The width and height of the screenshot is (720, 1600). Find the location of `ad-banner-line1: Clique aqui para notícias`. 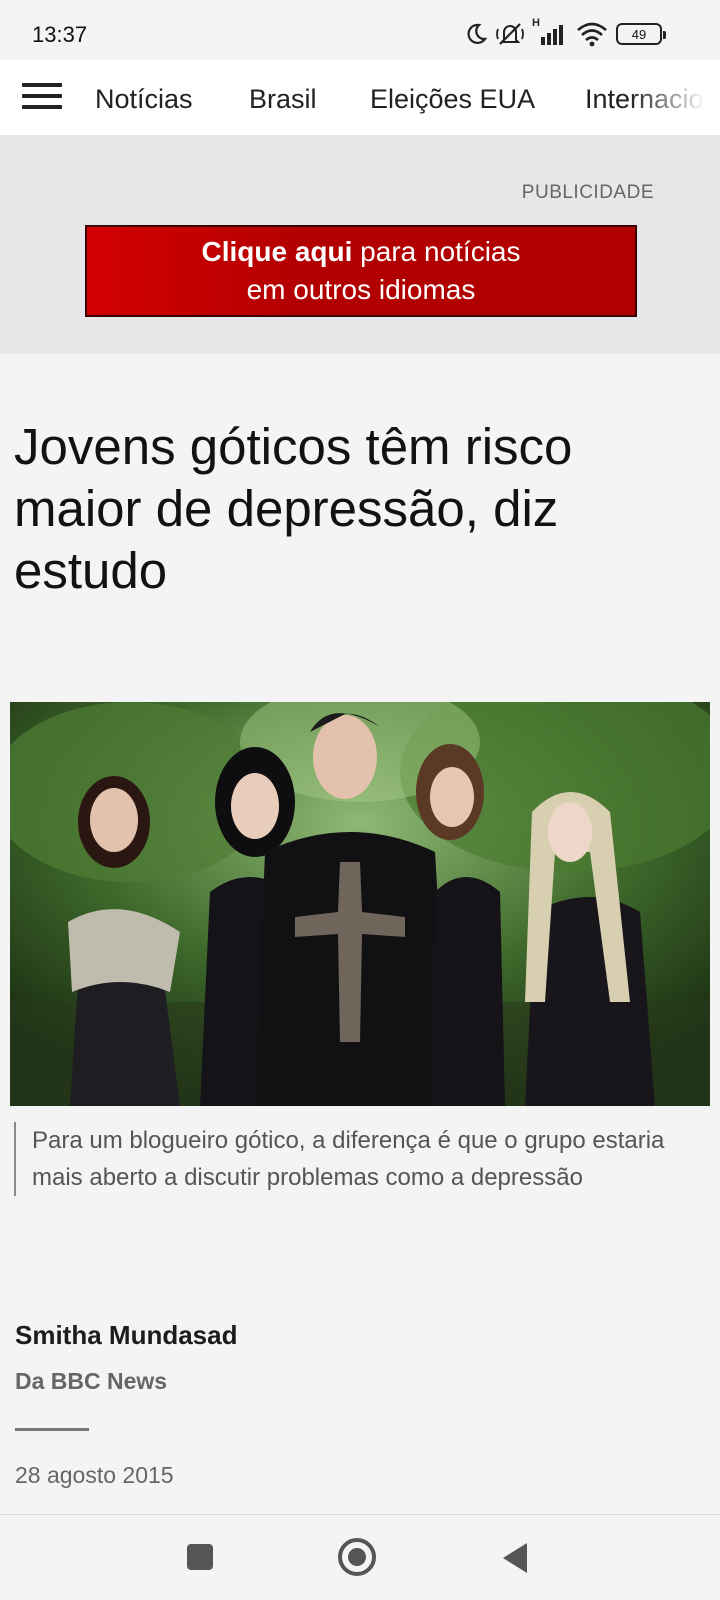

ad-banner-line1: Clique aqui para notícias is located at coordinates (360, 252).